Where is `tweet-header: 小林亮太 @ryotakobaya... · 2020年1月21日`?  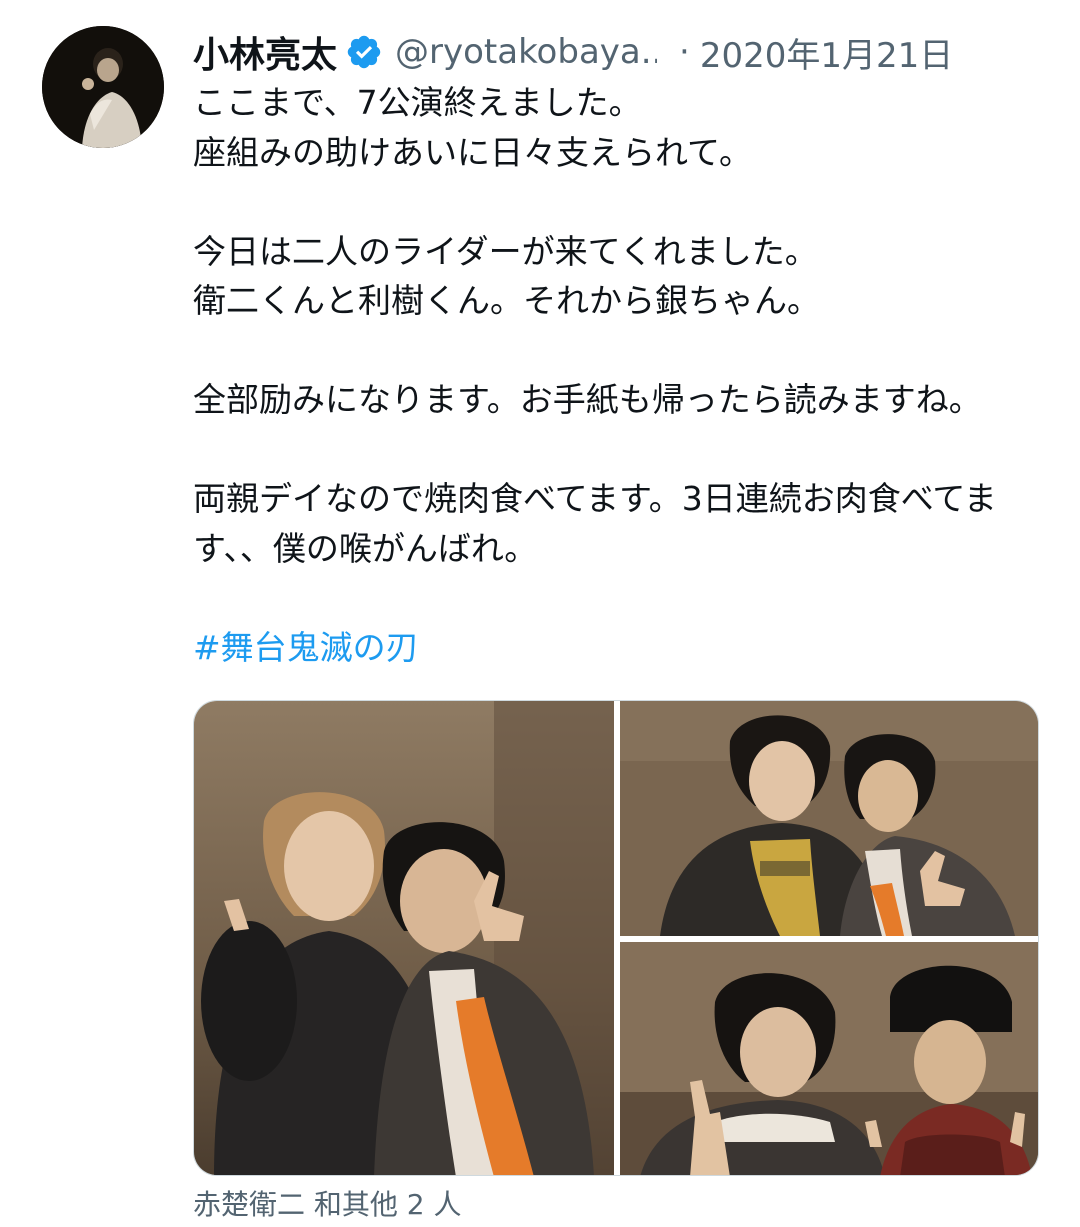
tweet-header: 小林亮太 @ryotakobaya... · 2020年1月21日 is located at coordinates (623, 52).